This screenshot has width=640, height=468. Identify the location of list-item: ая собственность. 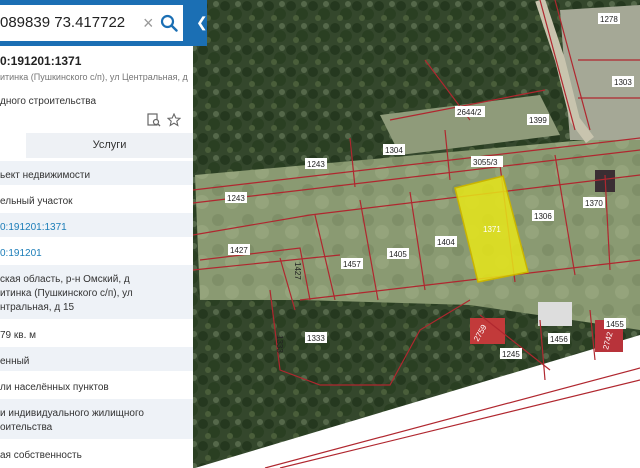
(96, 453).